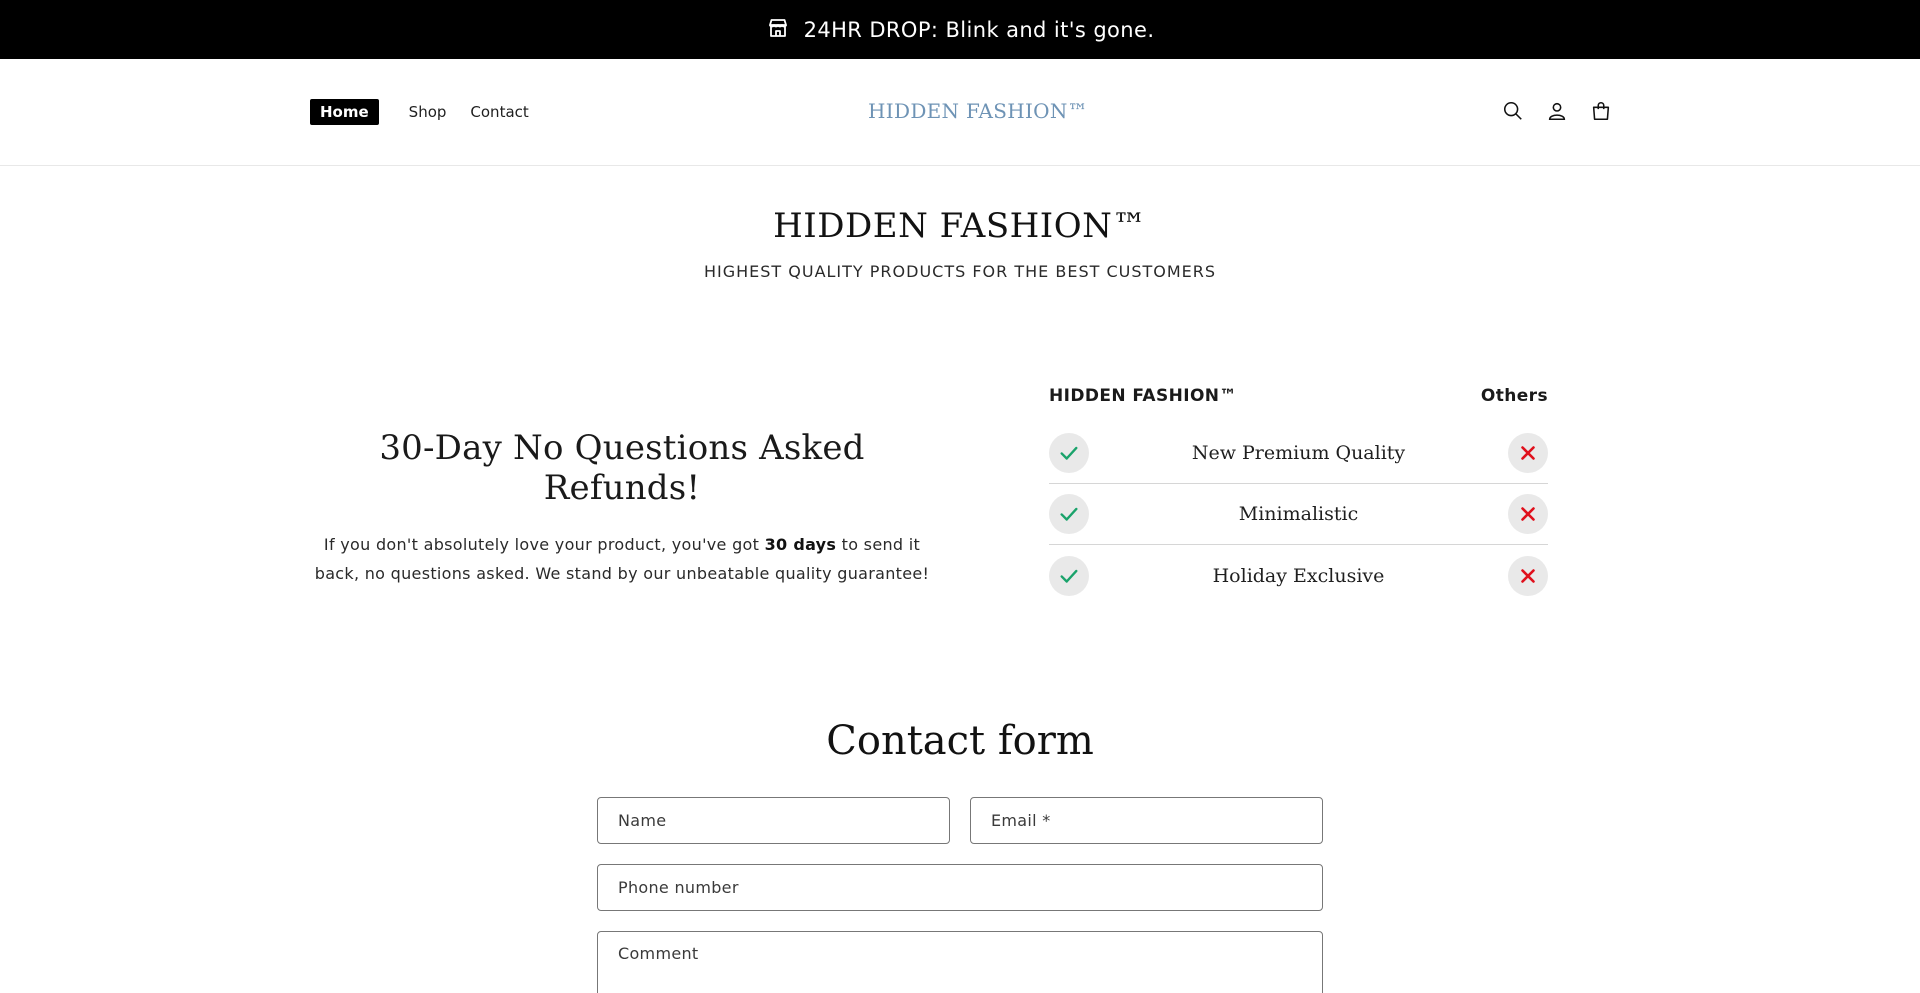 This screenshot has width=1920, height=993. I want to click on refund-heading: 30-Day No Questions Asked Refunds!, so click(622, 468).